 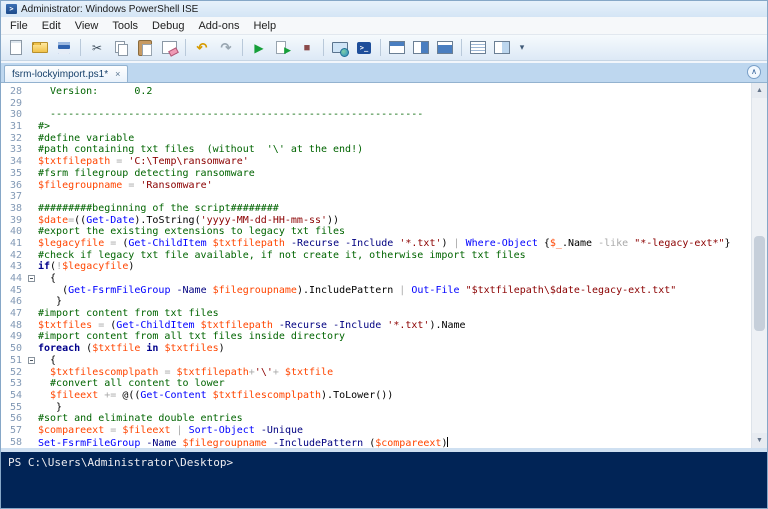 What do you see at coordinates (264, 26) in the screenshot?
I see `menu-help: Help` at bounding box center [264, 26].